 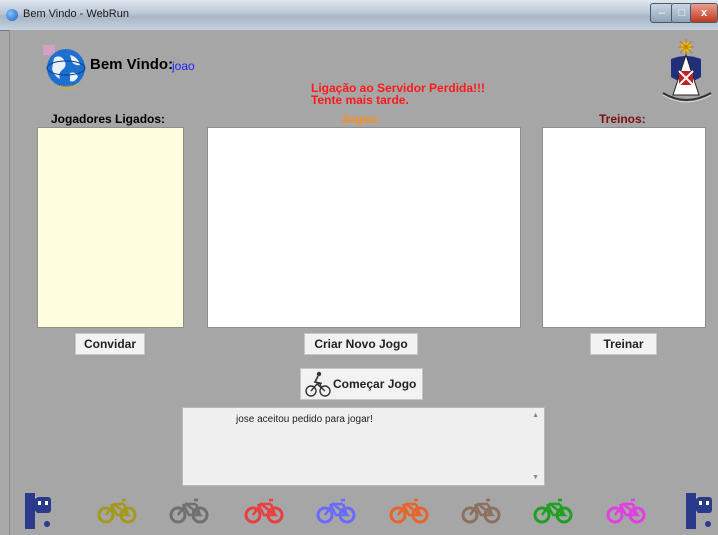 I want to click on close-button: x, so click(x=704, y=13).